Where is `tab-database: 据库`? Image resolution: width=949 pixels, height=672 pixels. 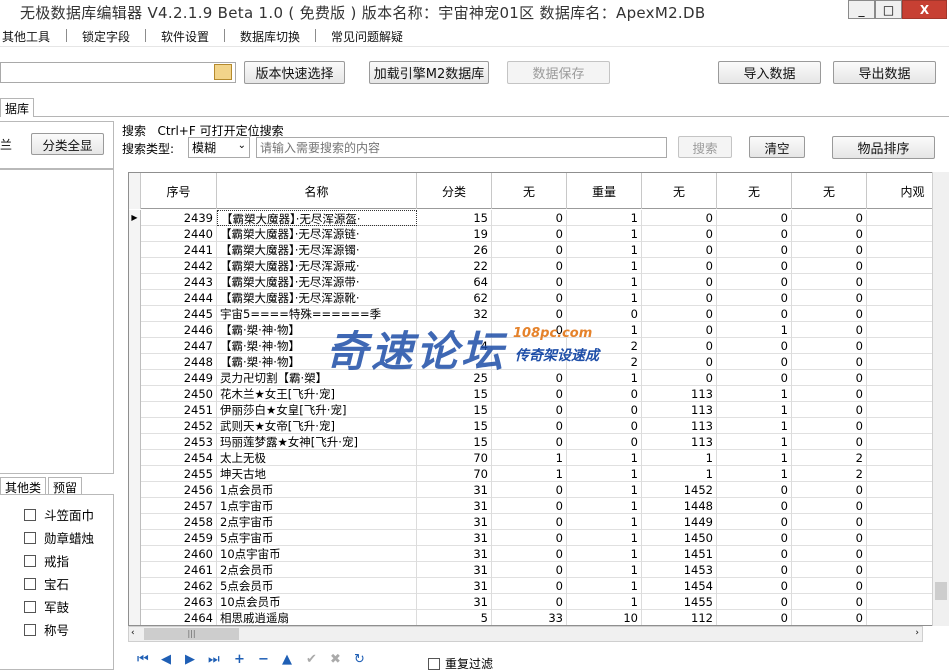 tab-database: 据库 is located at coordinates (17, 107).